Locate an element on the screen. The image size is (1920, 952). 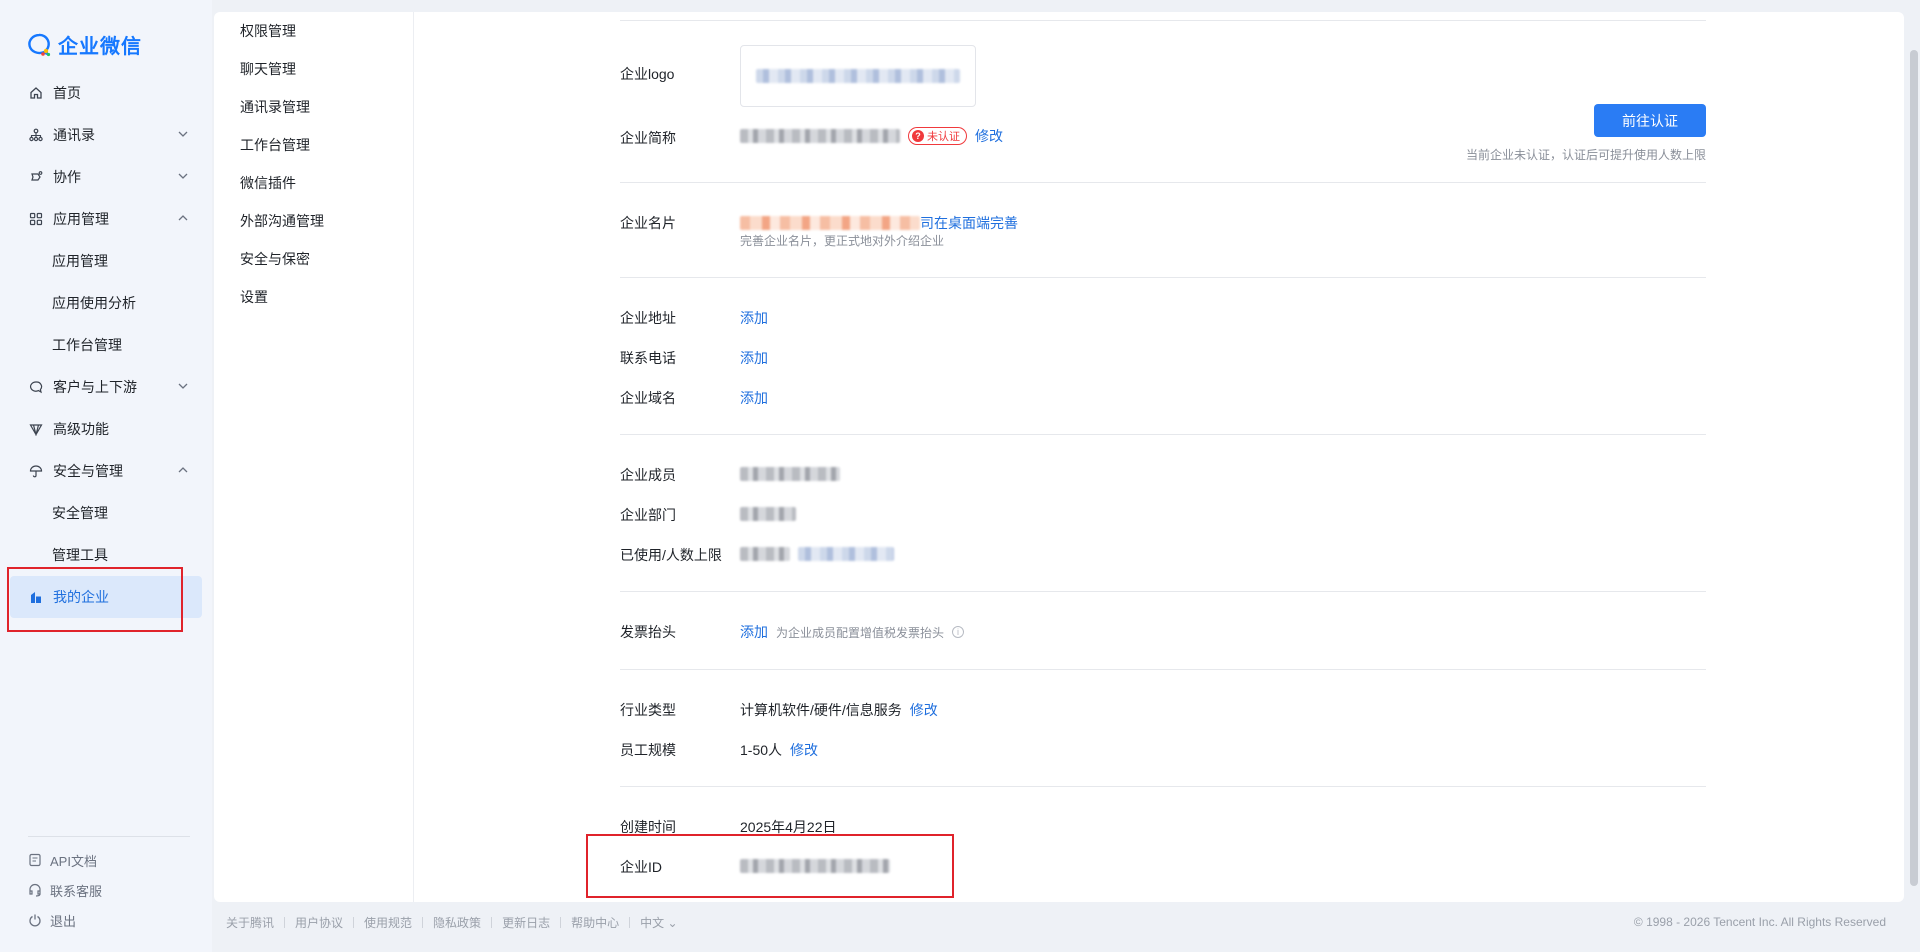
logo-label: 企业logo is located at coordinates (647, 74).